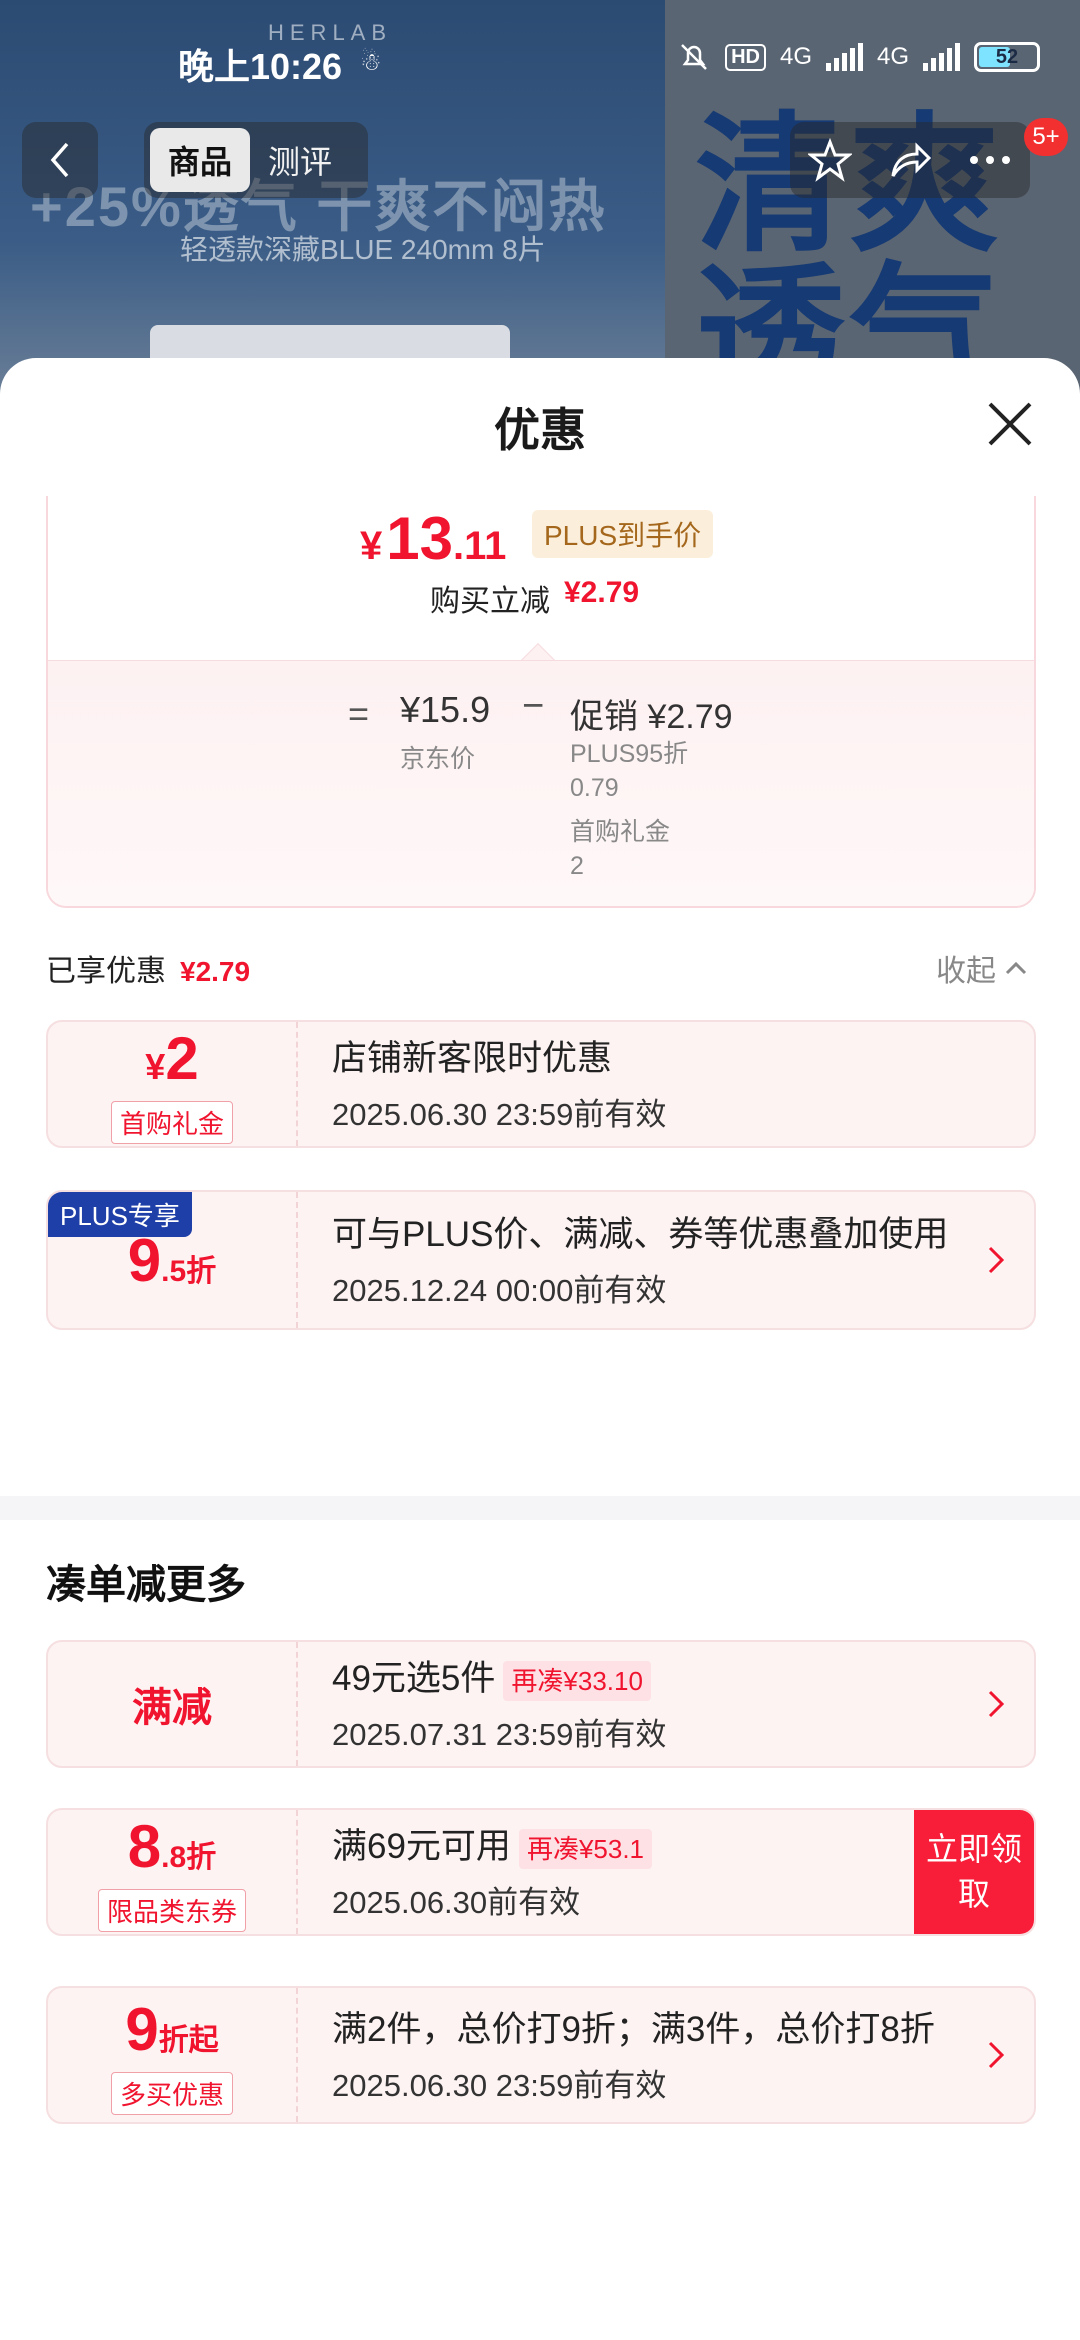 This screenshot has height=2340, width=1080. Describe the element at coordinates (990, 160) in the screenshot. I see `more-icon` at that location.